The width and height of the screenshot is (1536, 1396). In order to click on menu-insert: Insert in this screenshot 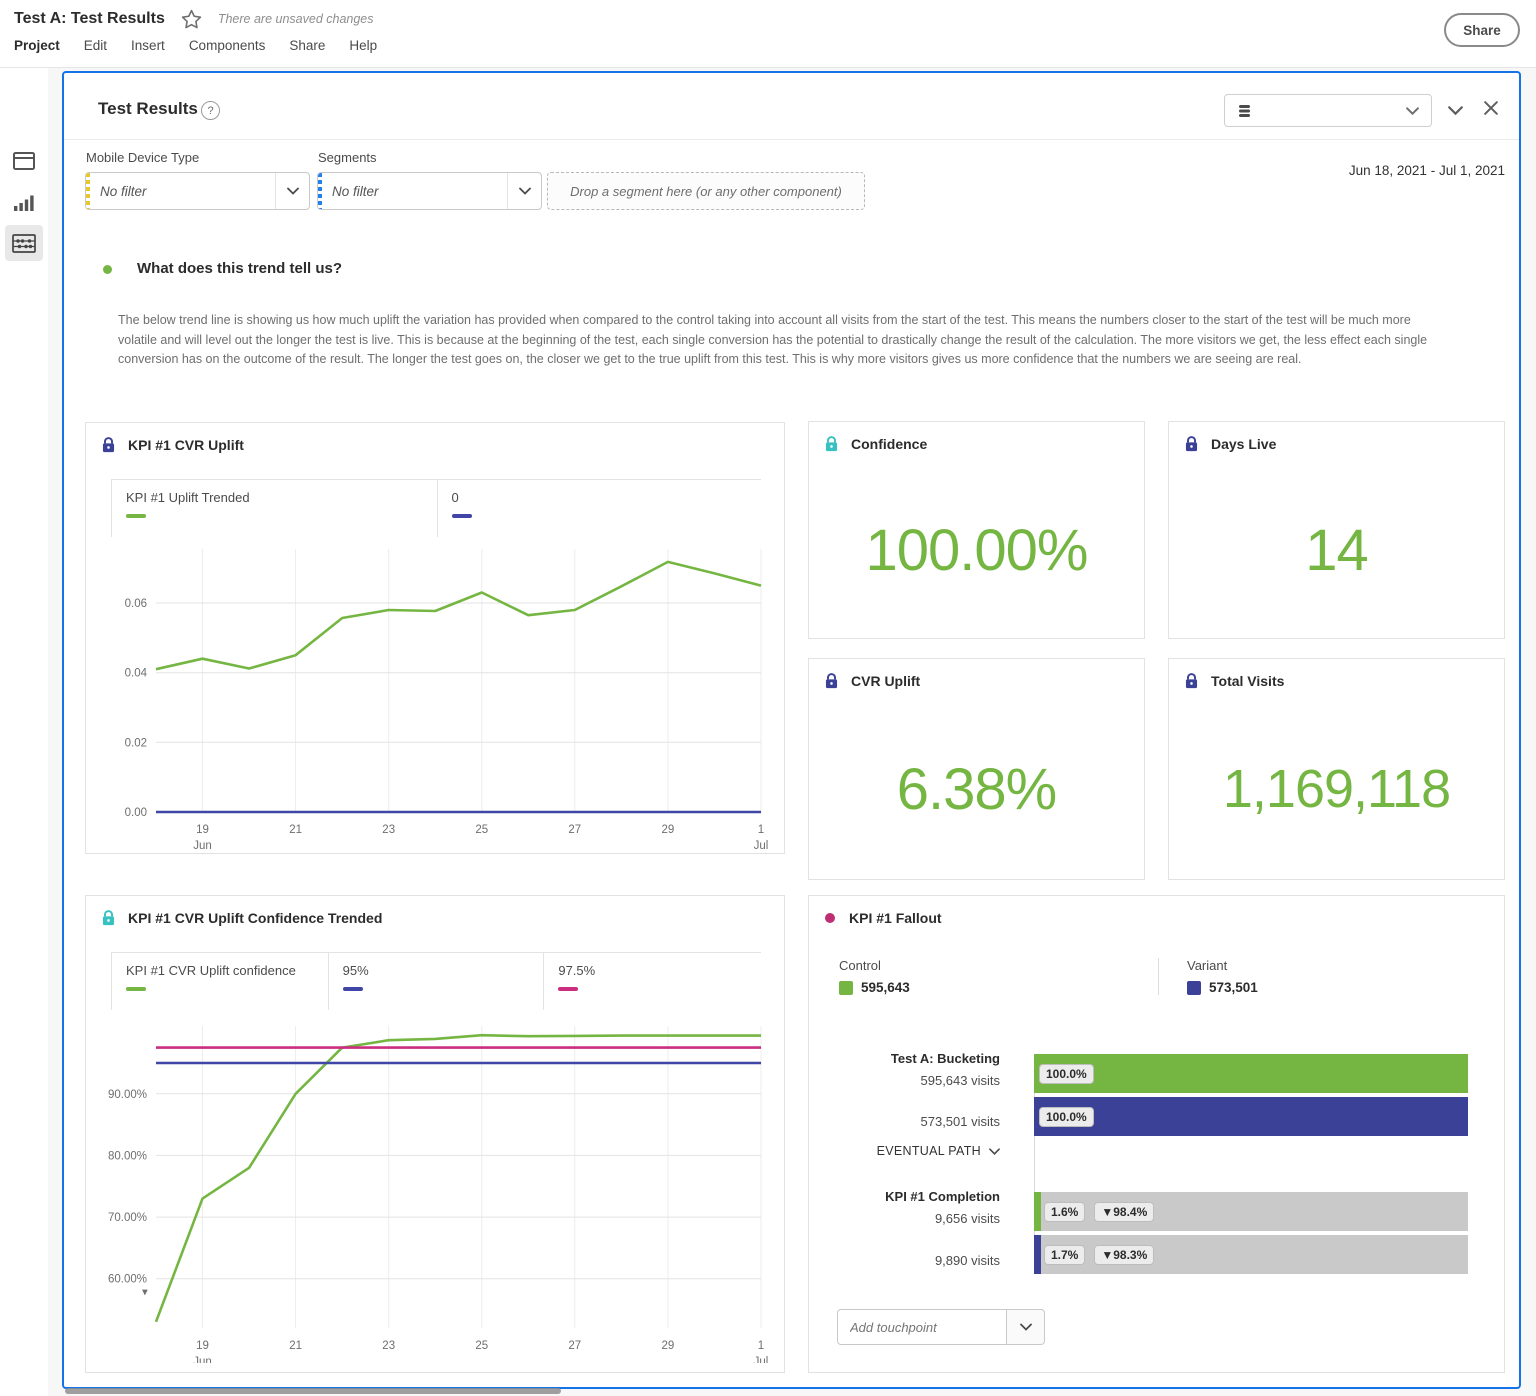, I will do `click(148, 45)`.